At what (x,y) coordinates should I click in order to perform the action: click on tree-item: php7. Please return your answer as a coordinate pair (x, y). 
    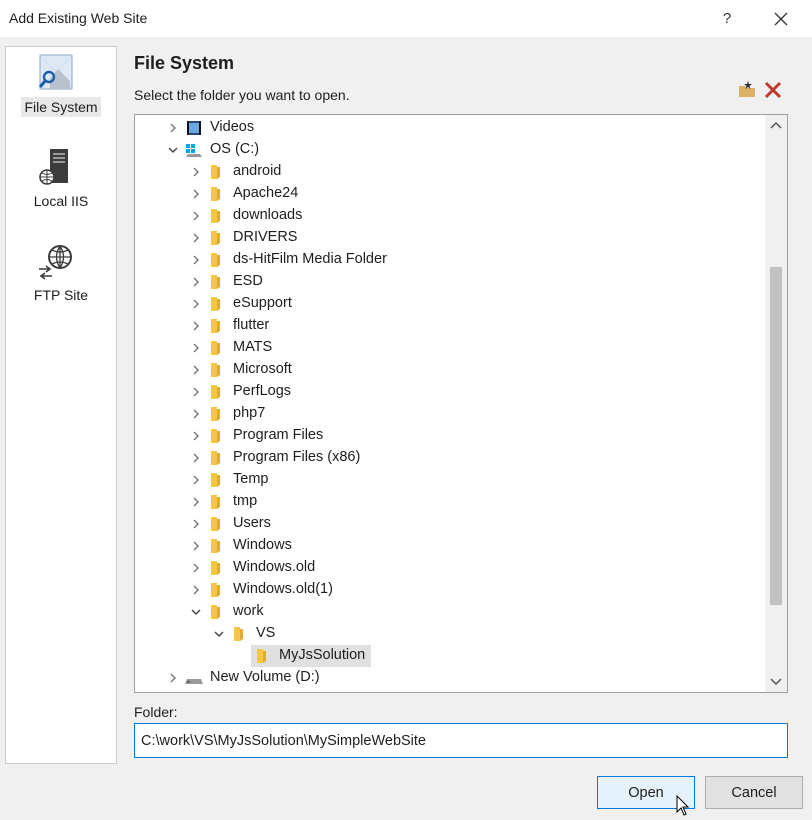
    Looking at the image, I should click on (449, 414).